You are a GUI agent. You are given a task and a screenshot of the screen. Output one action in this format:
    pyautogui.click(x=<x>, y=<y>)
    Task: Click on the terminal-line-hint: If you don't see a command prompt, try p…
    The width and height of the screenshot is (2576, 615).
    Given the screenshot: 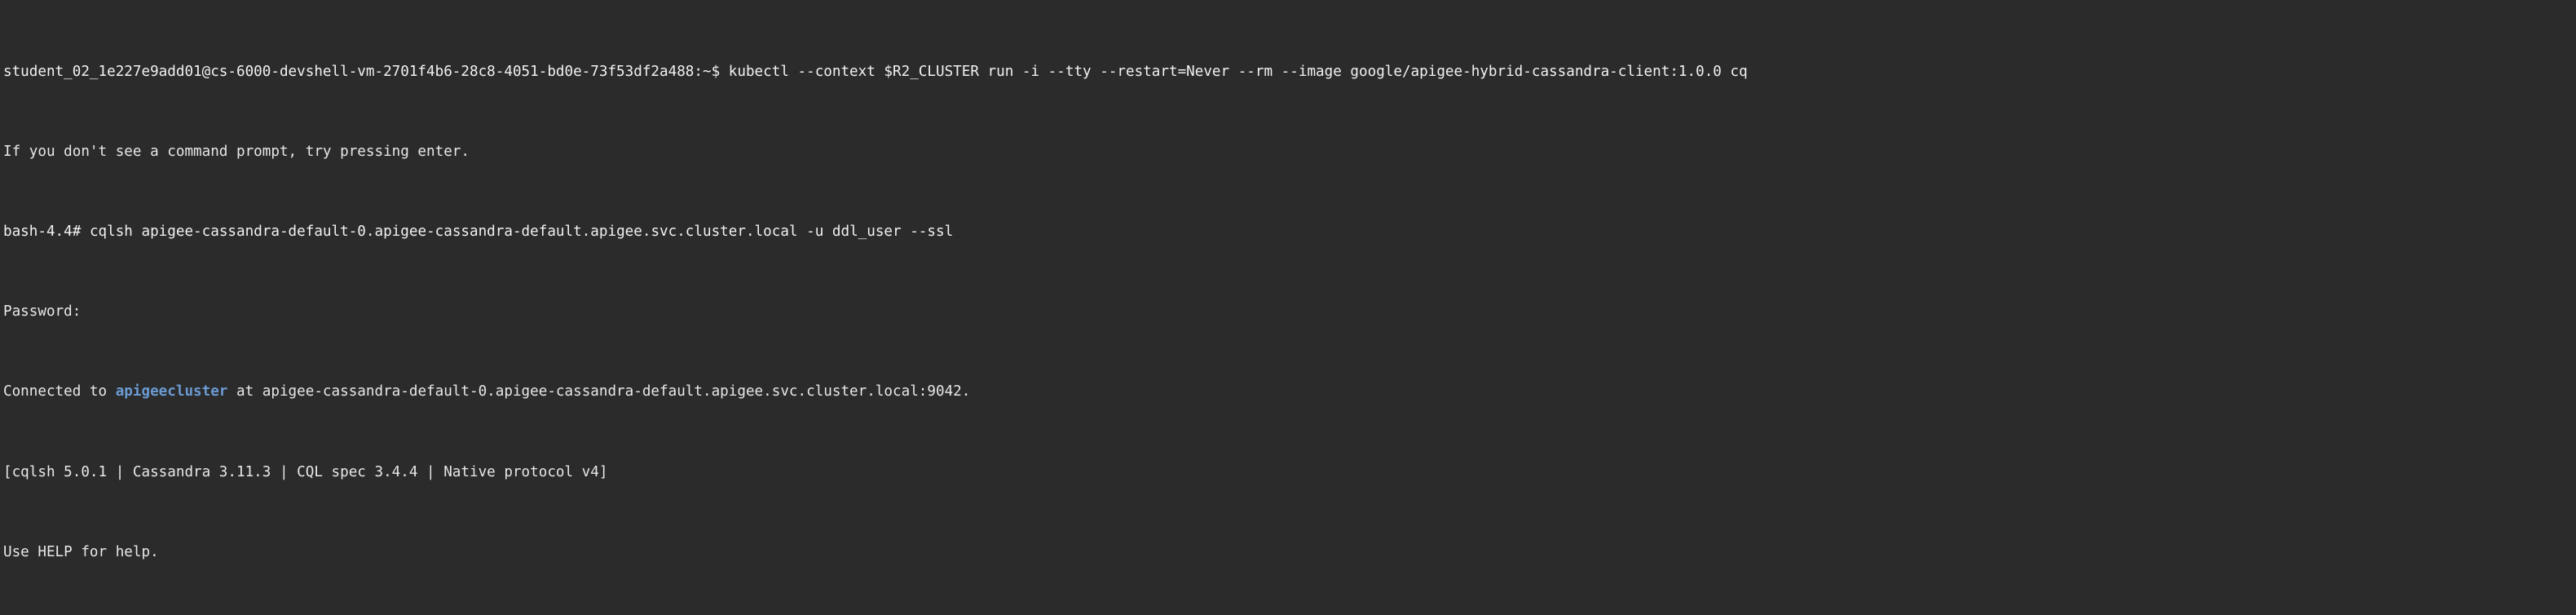 What is the action you would take?
    pyautogui.click(x=1289, y=152)
    